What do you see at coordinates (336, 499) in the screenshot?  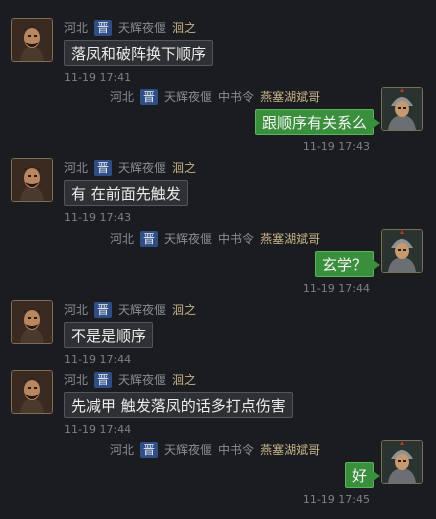 I see `message-time: 11-19 17:45` at bounding box center [336, 499].